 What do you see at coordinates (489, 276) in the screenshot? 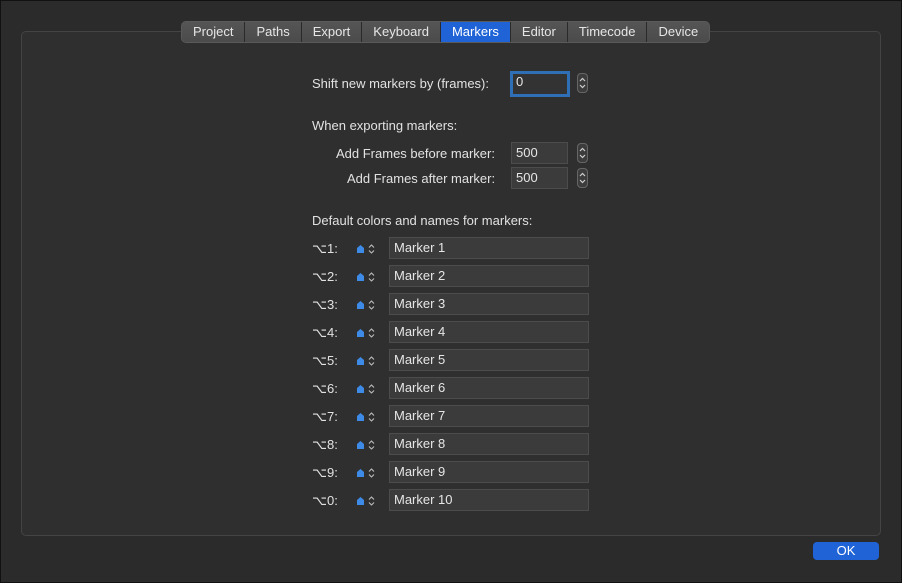
I see `marker-name-input: Marker 2` at bounding box center [489, 276].